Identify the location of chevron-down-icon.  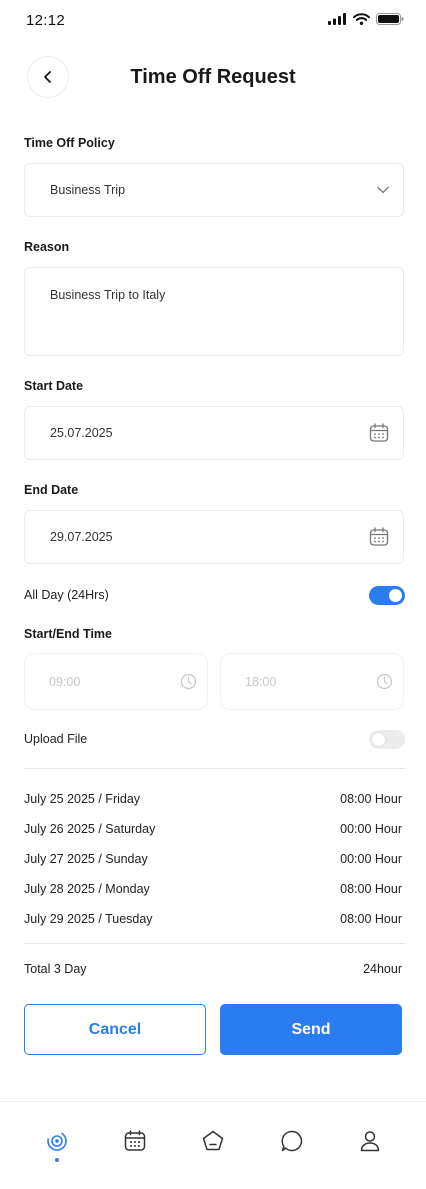
(383, 190).